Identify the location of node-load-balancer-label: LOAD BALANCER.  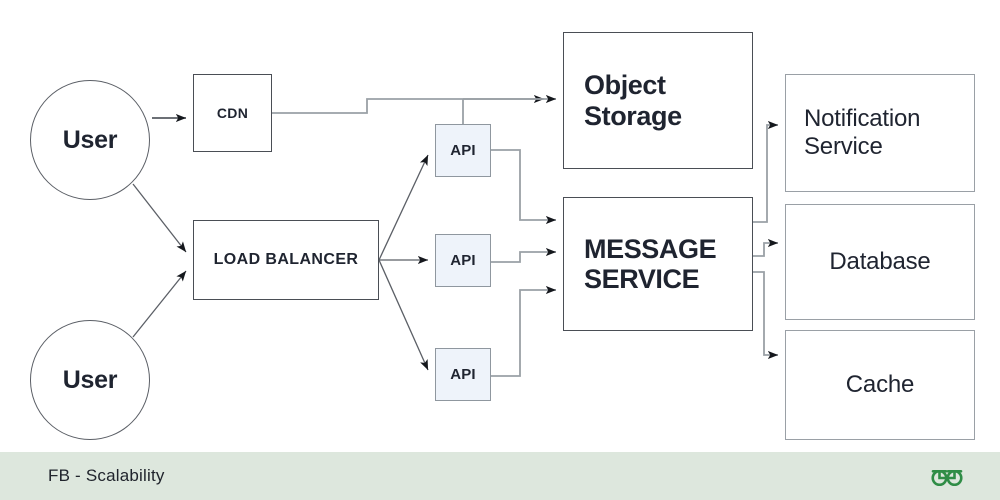
(286, 259).